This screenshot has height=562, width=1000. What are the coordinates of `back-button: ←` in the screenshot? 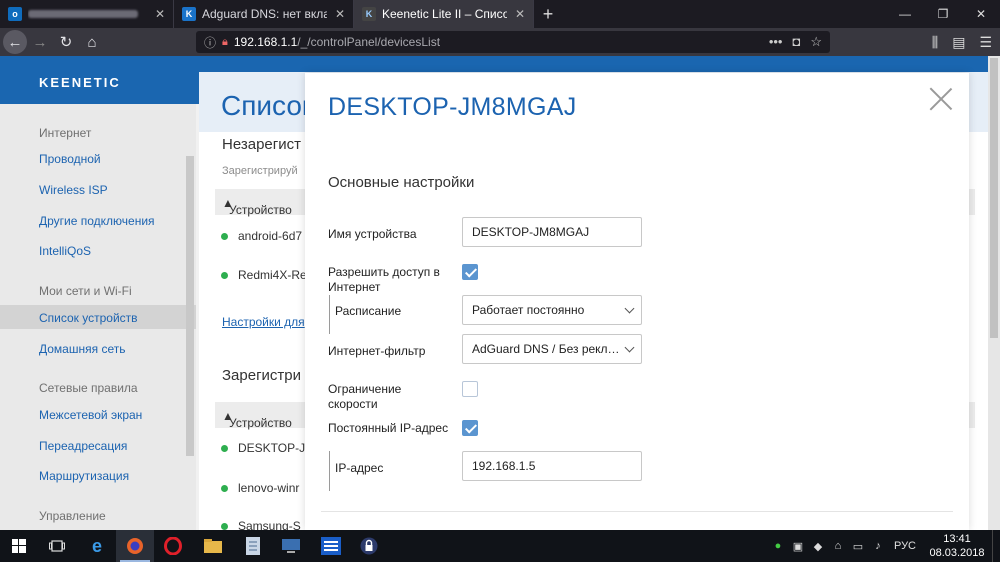 It's located at (15, 42).